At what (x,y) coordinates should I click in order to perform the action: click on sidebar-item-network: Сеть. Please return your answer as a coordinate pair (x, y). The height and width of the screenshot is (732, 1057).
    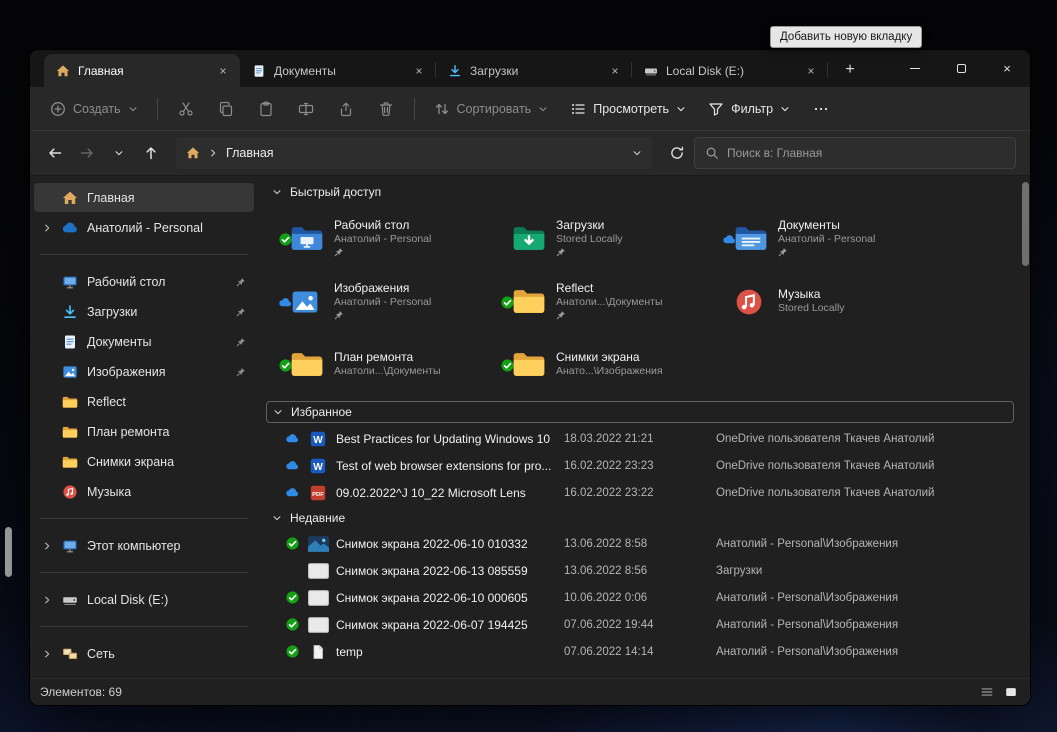
    Looking at the image, I should click on (144, 653).